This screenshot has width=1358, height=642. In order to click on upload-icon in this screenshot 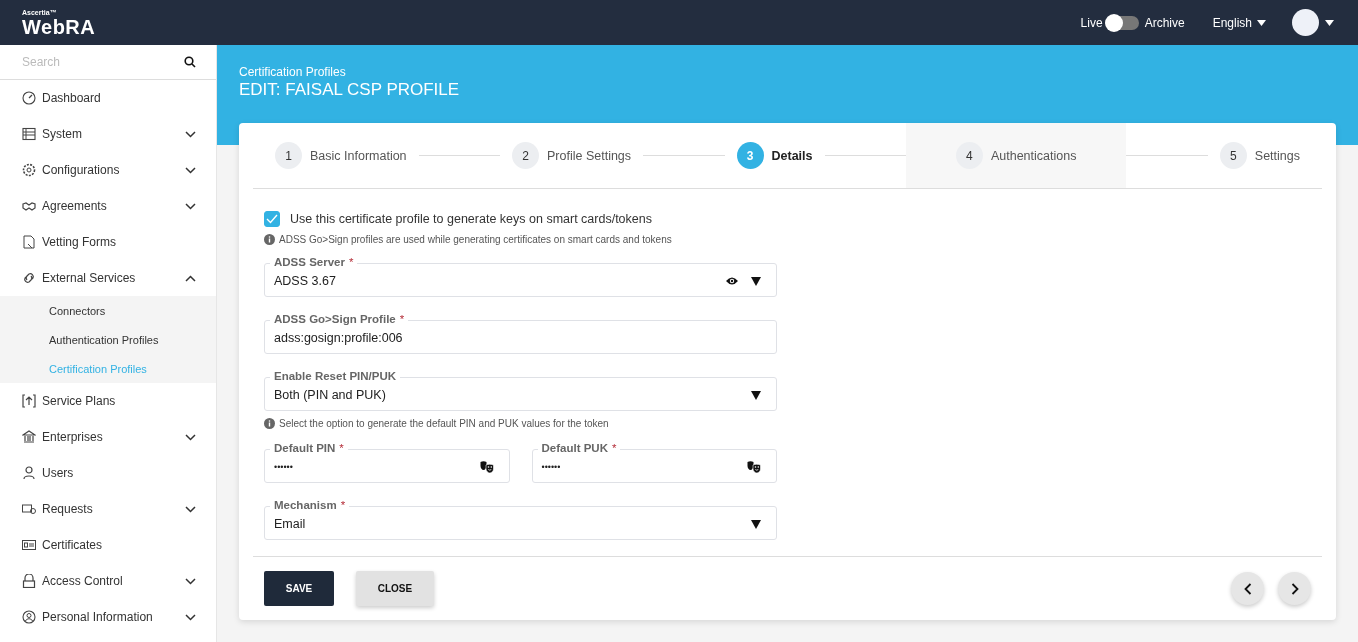, I will do `click(29, 401)`.